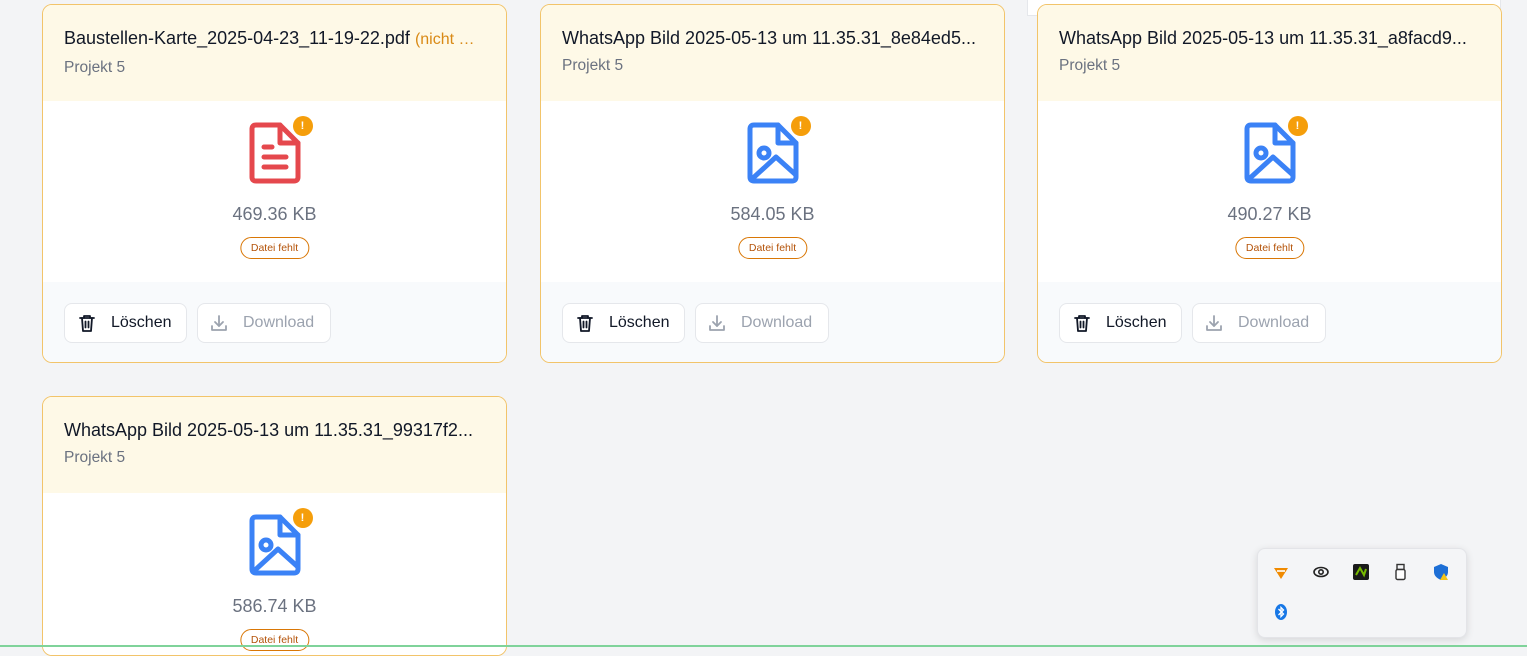  Describe the element at coordinates (1269, 191) in the screenshot. I see `card-body: ! 490.27 KB Datei fehlt` at that location.